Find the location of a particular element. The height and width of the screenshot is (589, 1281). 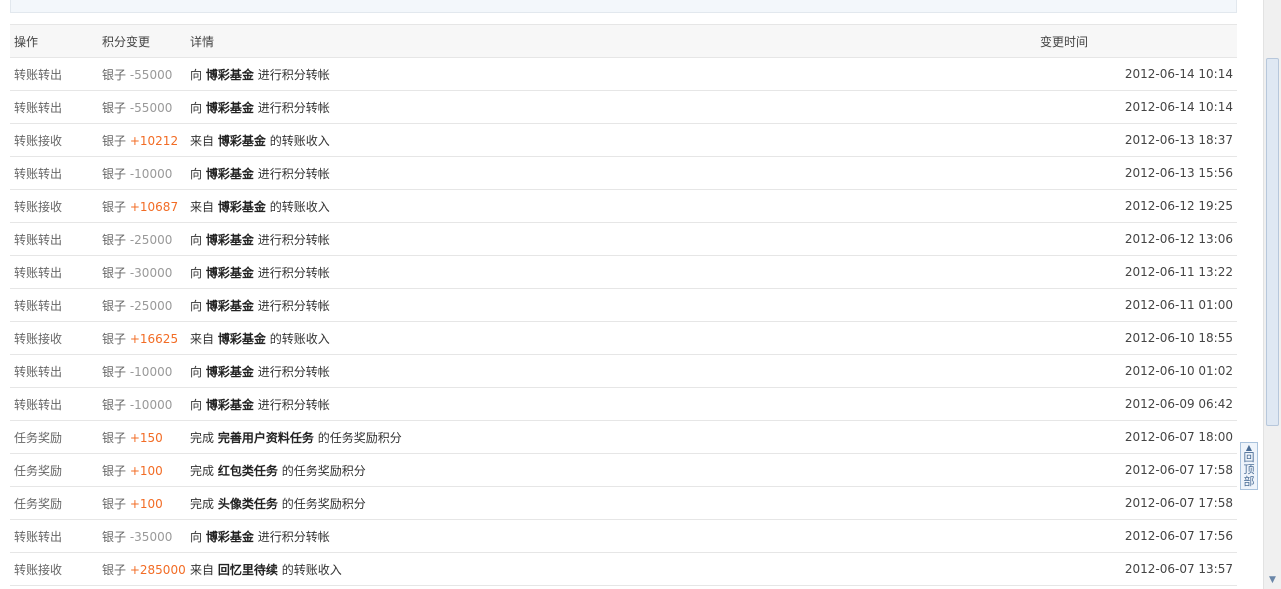

row-detail: 来自 回忆里待续 的转账收入 is located at coordinates (611, 569).